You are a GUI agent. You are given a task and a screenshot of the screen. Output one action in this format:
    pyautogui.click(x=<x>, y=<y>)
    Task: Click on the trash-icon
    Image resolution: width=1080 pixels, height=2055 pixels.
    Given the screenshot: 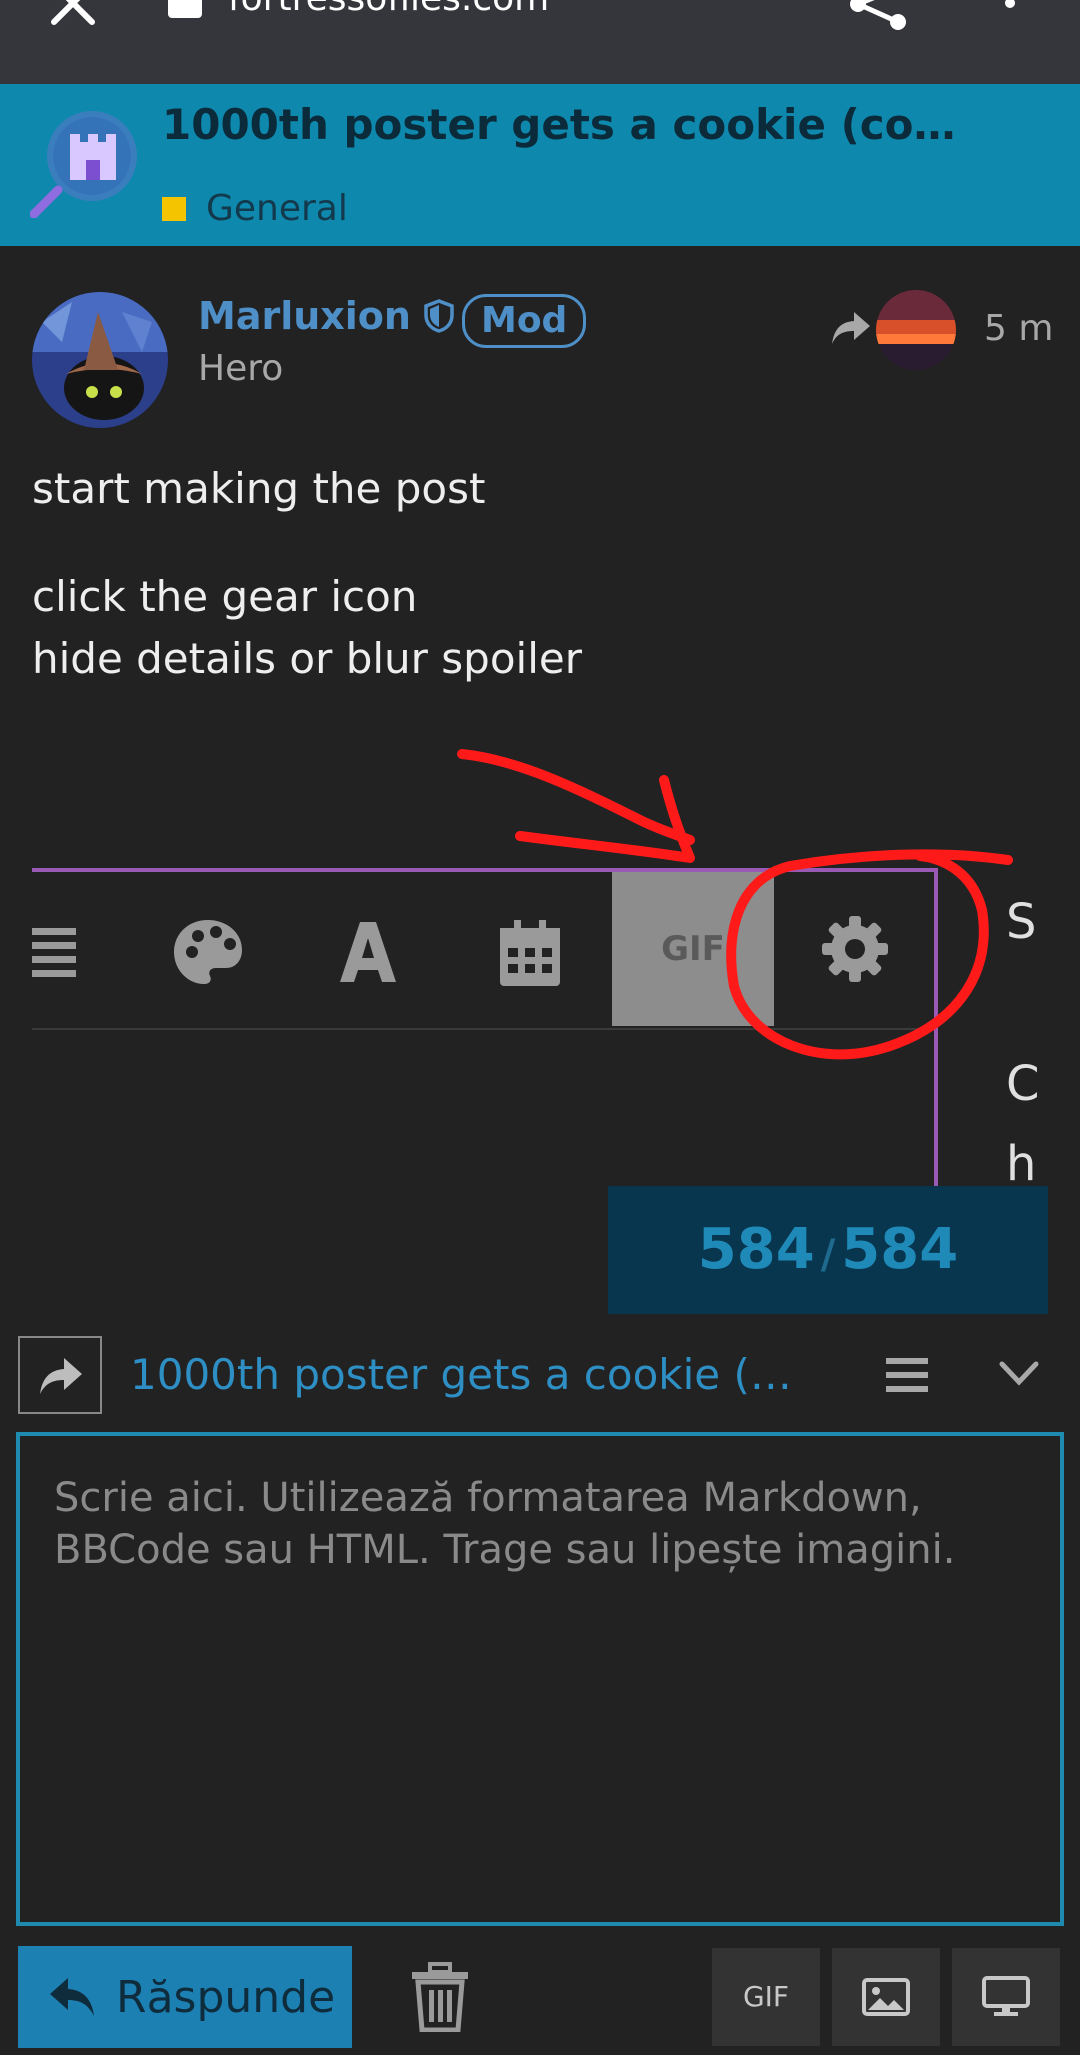 What is the action you would take?
    pyautogui.click(x=440, y=1997)
    